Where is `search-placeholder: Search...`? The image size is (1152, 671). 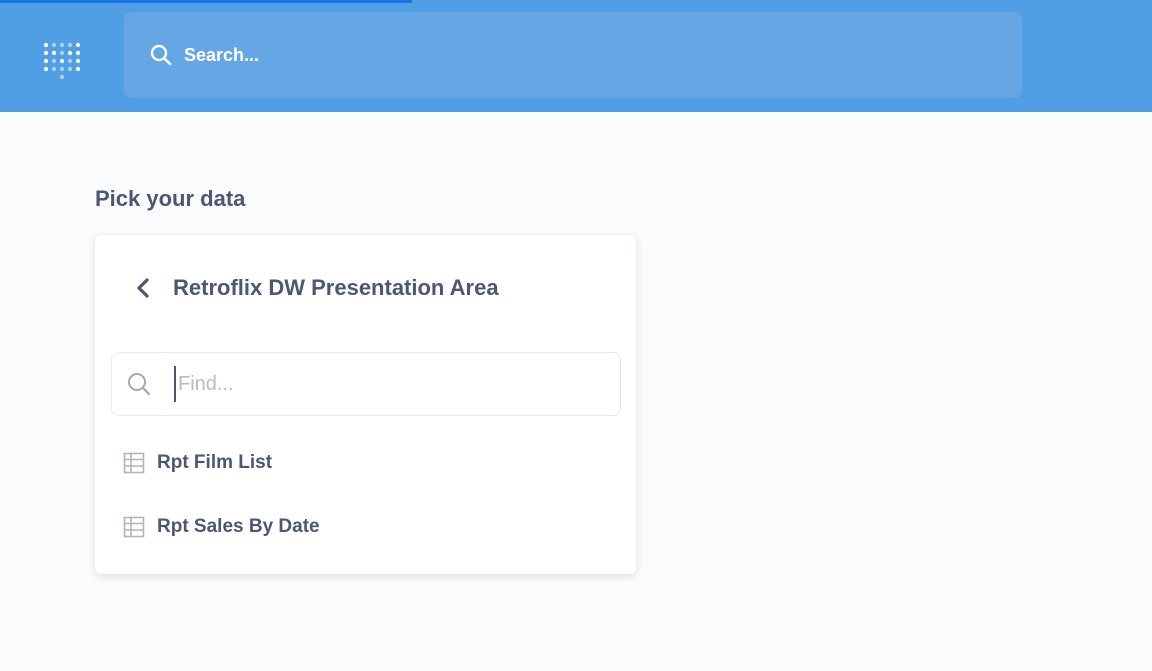 search-placeholder: Search... is located at coordinates (222, 54).